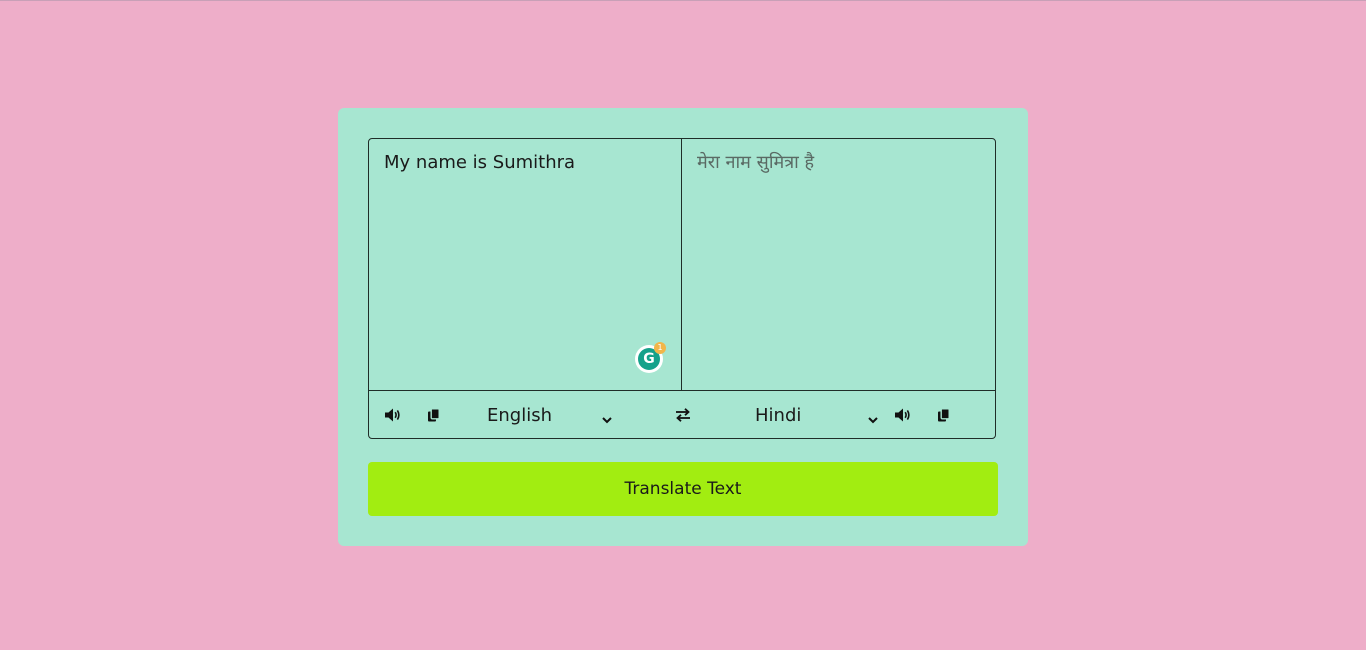 This screenshot has height=650, width=1366. Describe the element at coordinates (778, 415) in the screenshot. I see `to-language-value: Hindi` at that location.